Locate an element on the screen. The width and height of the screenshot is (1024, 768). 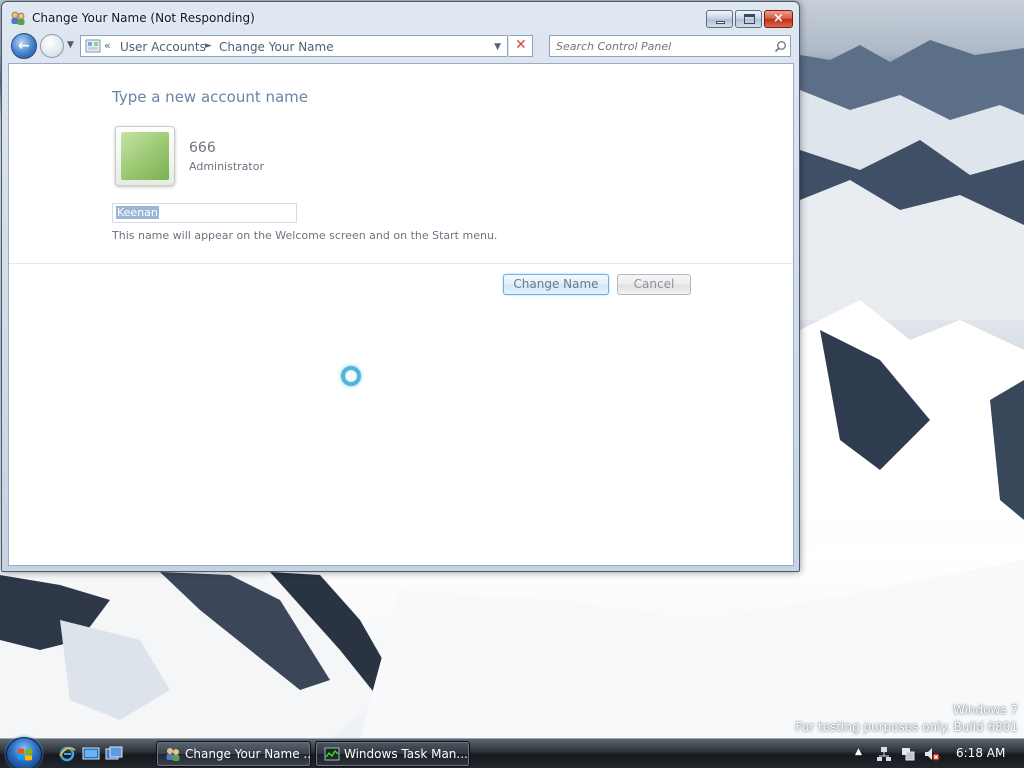
close-button: × is located at coordinates (778, 19).